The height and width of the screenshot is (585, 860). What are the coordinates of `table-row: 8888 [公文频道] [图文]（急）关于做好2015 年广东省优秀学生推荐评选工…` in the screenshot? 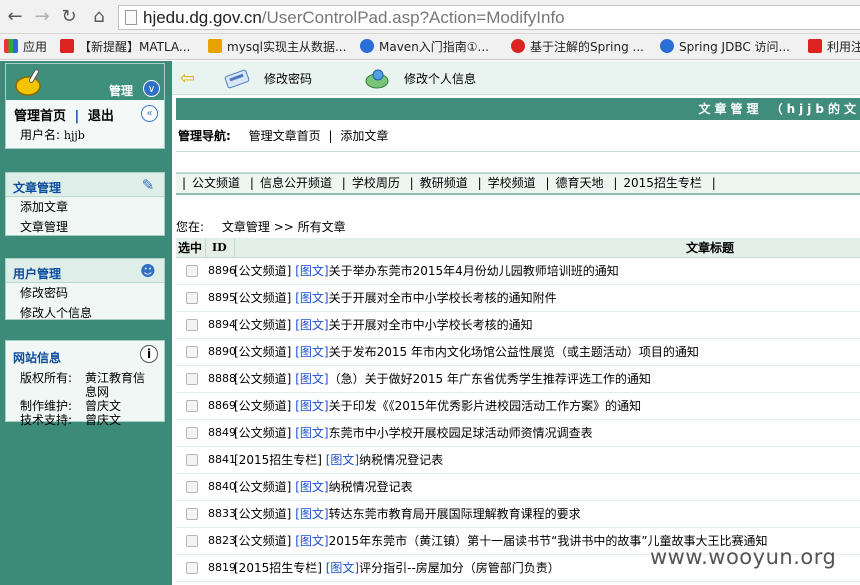 It's located at (518, 379).